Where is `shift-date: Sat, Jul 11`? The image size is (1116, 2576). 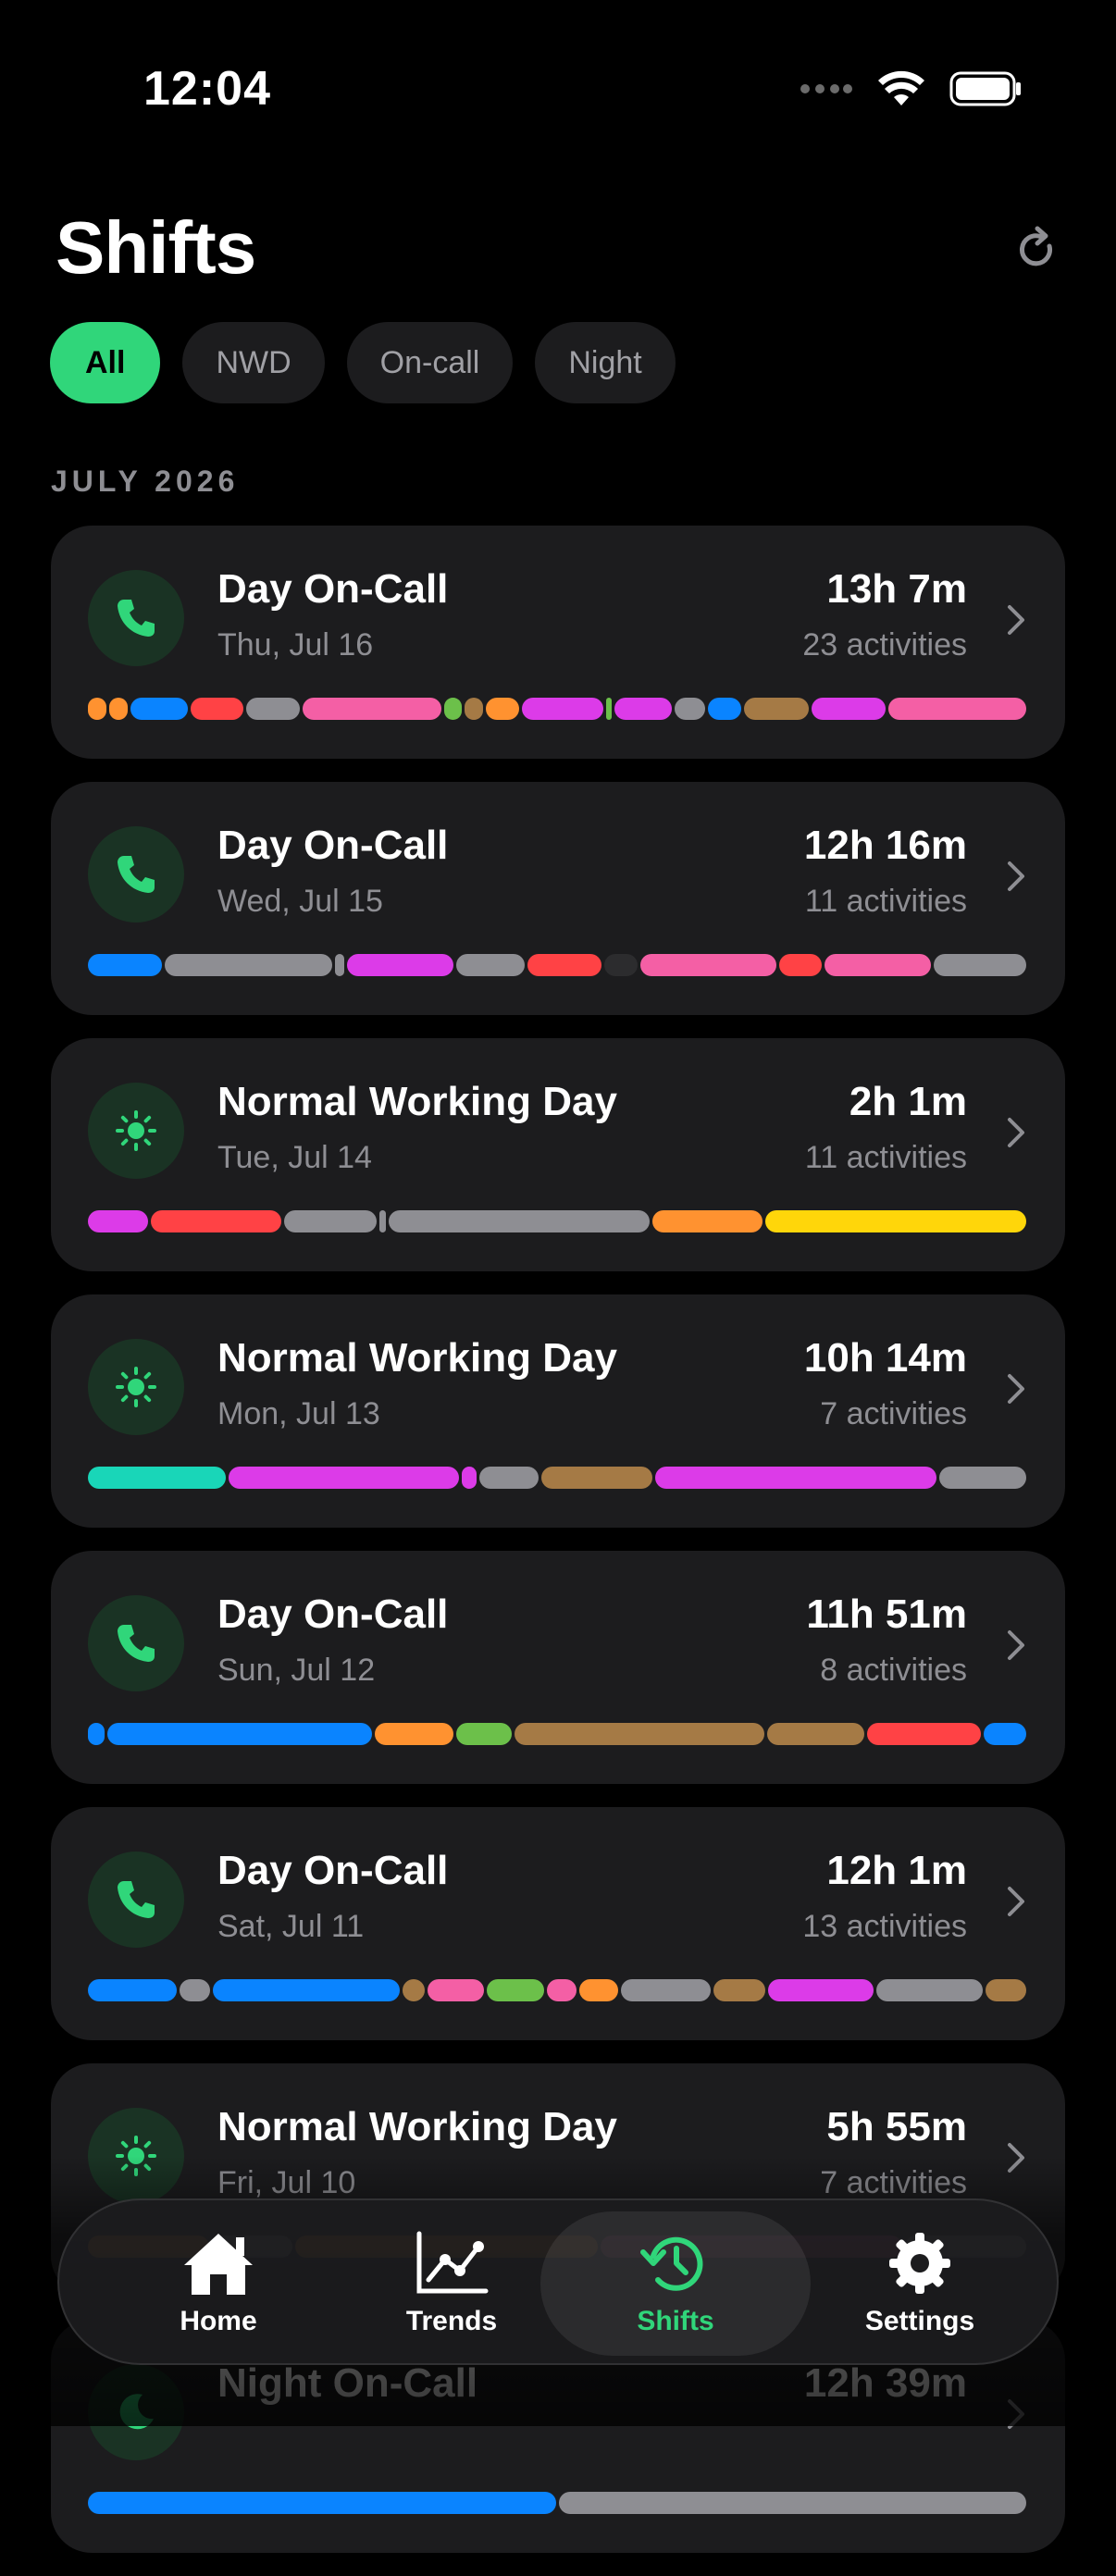
shift-date: Sat, Jul 11 is located at coordinates (291, 1926).